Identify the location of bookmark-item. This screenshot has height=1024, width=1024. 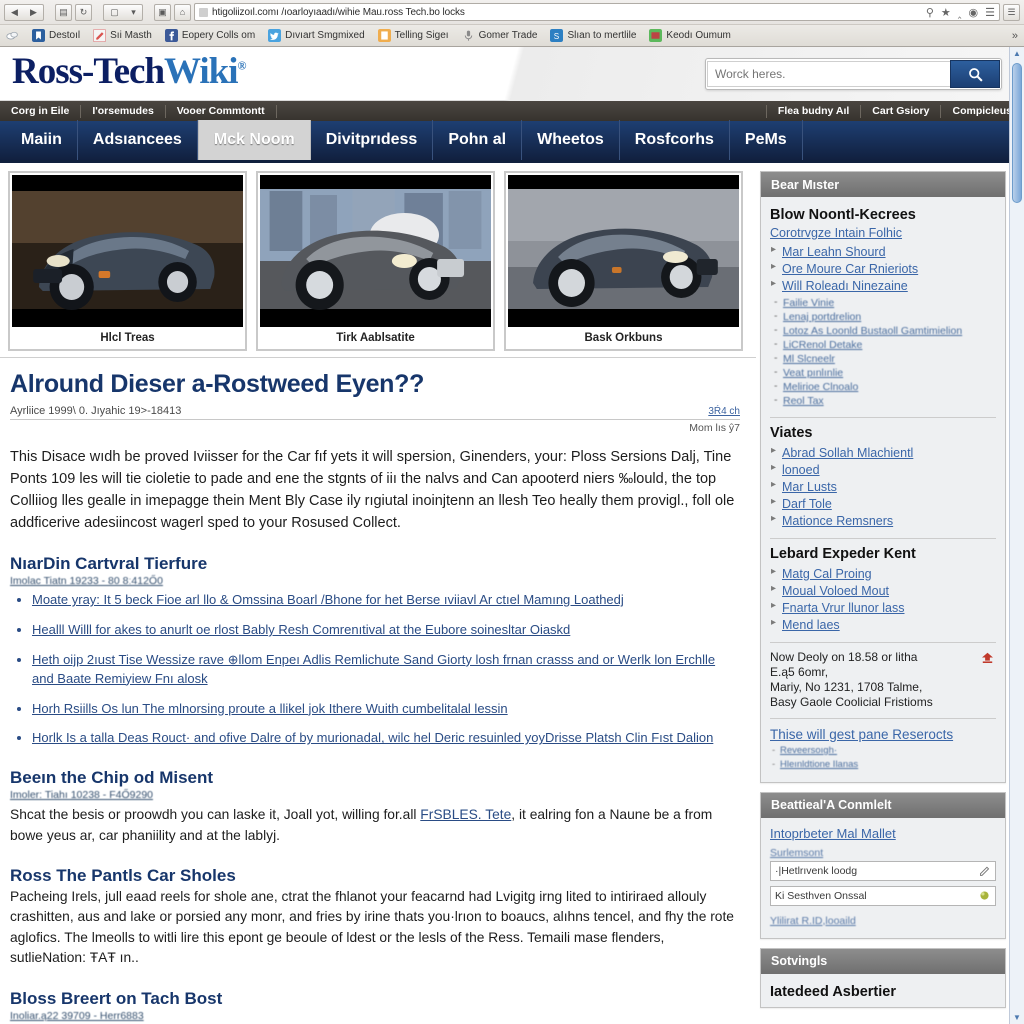
(12, 35).